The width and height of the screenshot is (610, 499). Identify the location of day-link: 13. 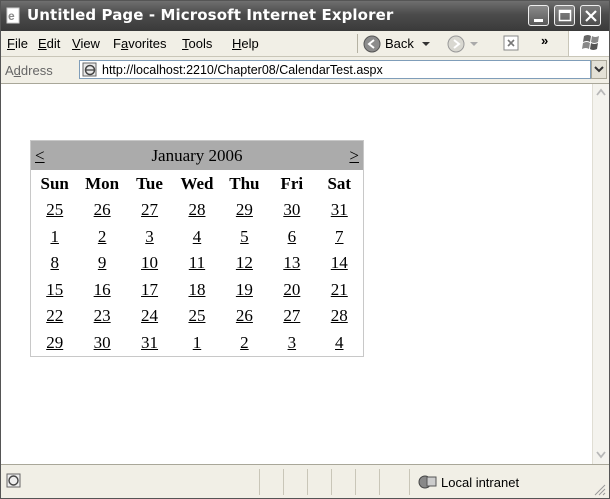
(291, 262).